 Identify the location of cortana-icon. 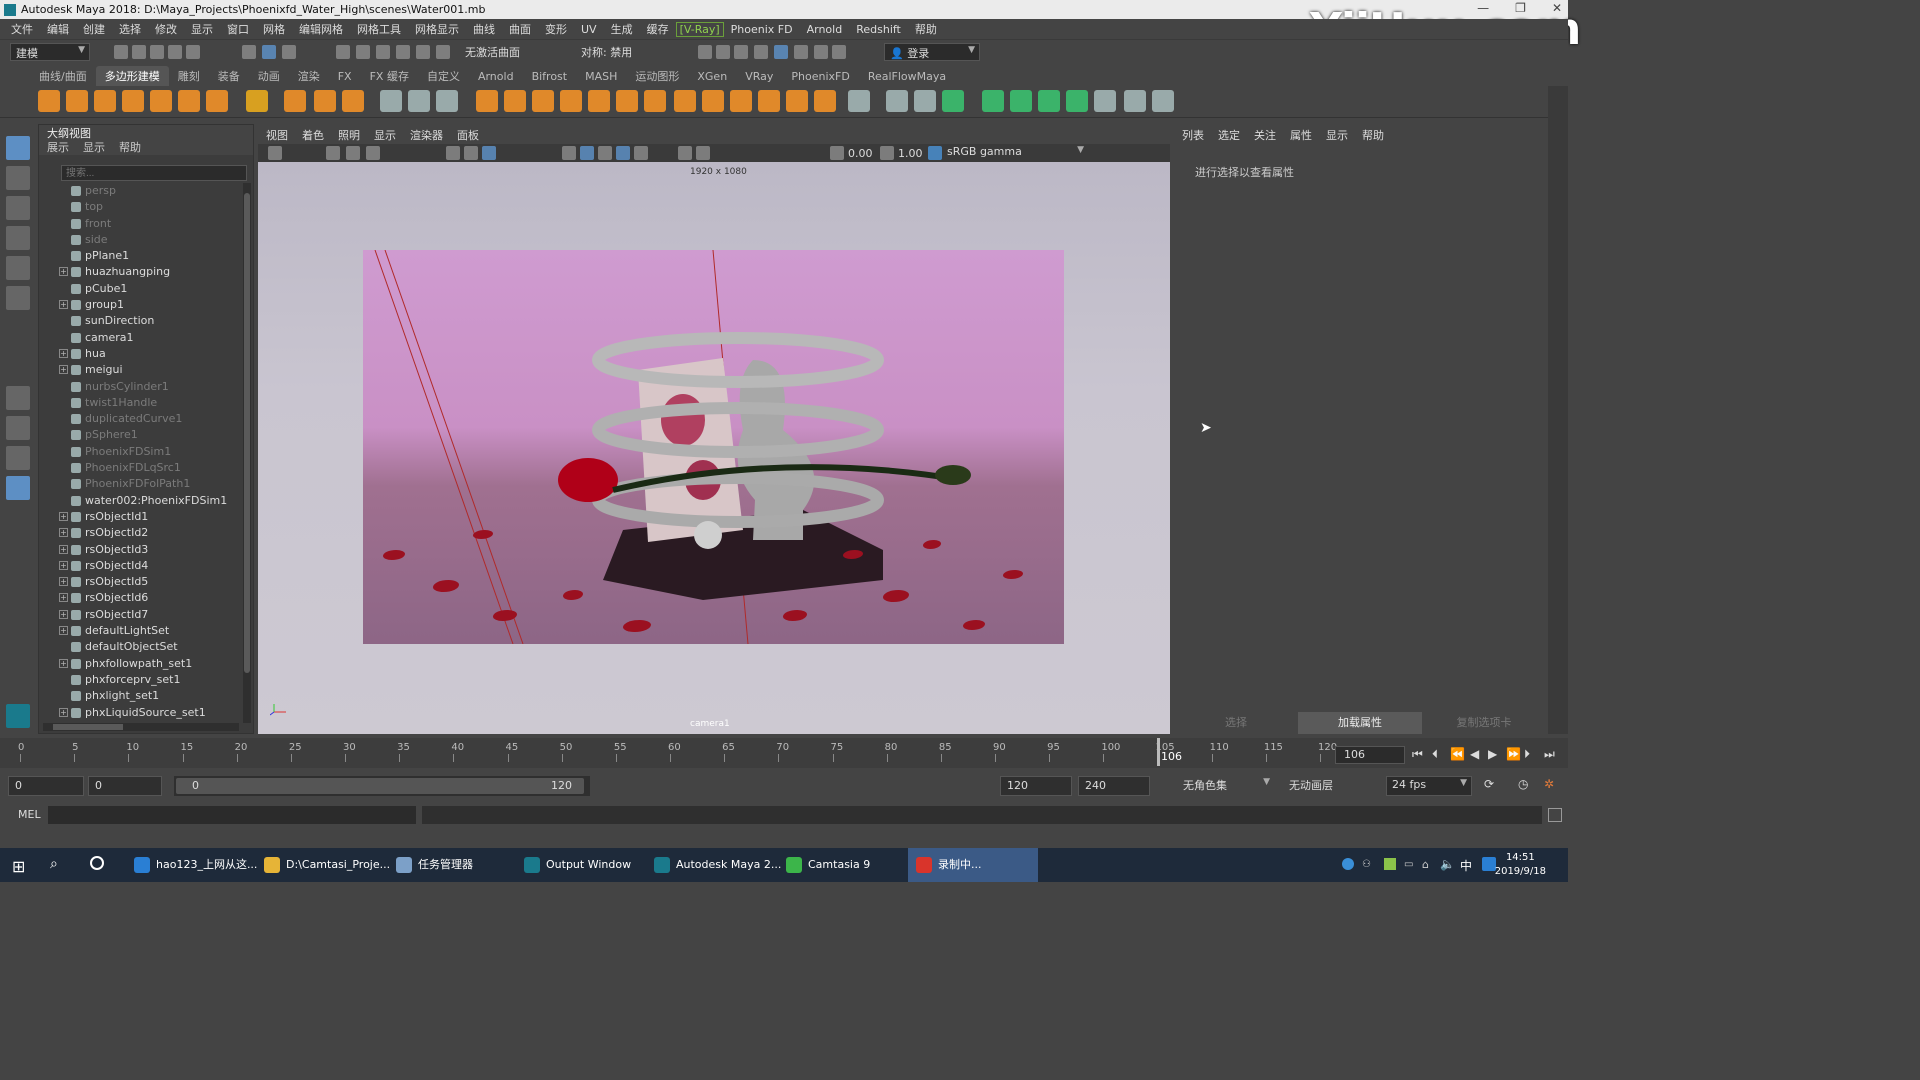
(97, 863).